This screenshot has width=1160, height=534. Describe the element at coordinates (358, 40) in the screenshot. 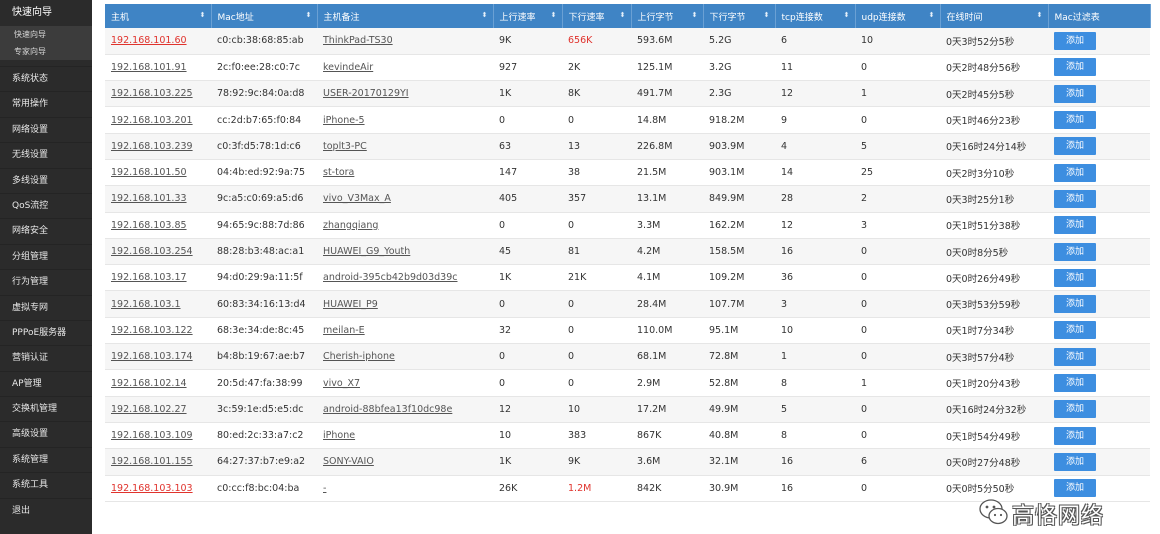

I see `host-alias-link: ThinkPad-TS30` at that location.